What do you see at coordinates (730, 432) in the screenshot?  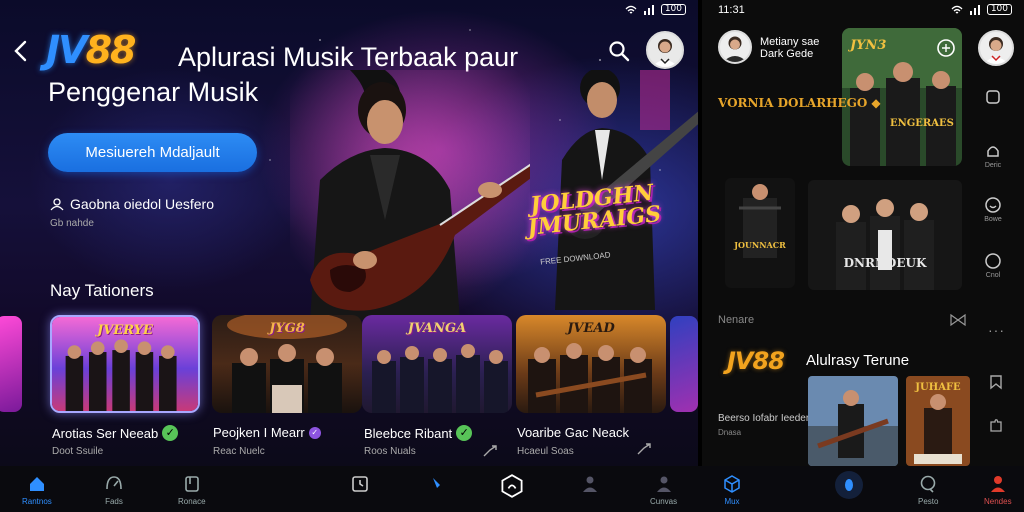 I see `album-description-sub: Dnasa` at bounding box center [730, 432].